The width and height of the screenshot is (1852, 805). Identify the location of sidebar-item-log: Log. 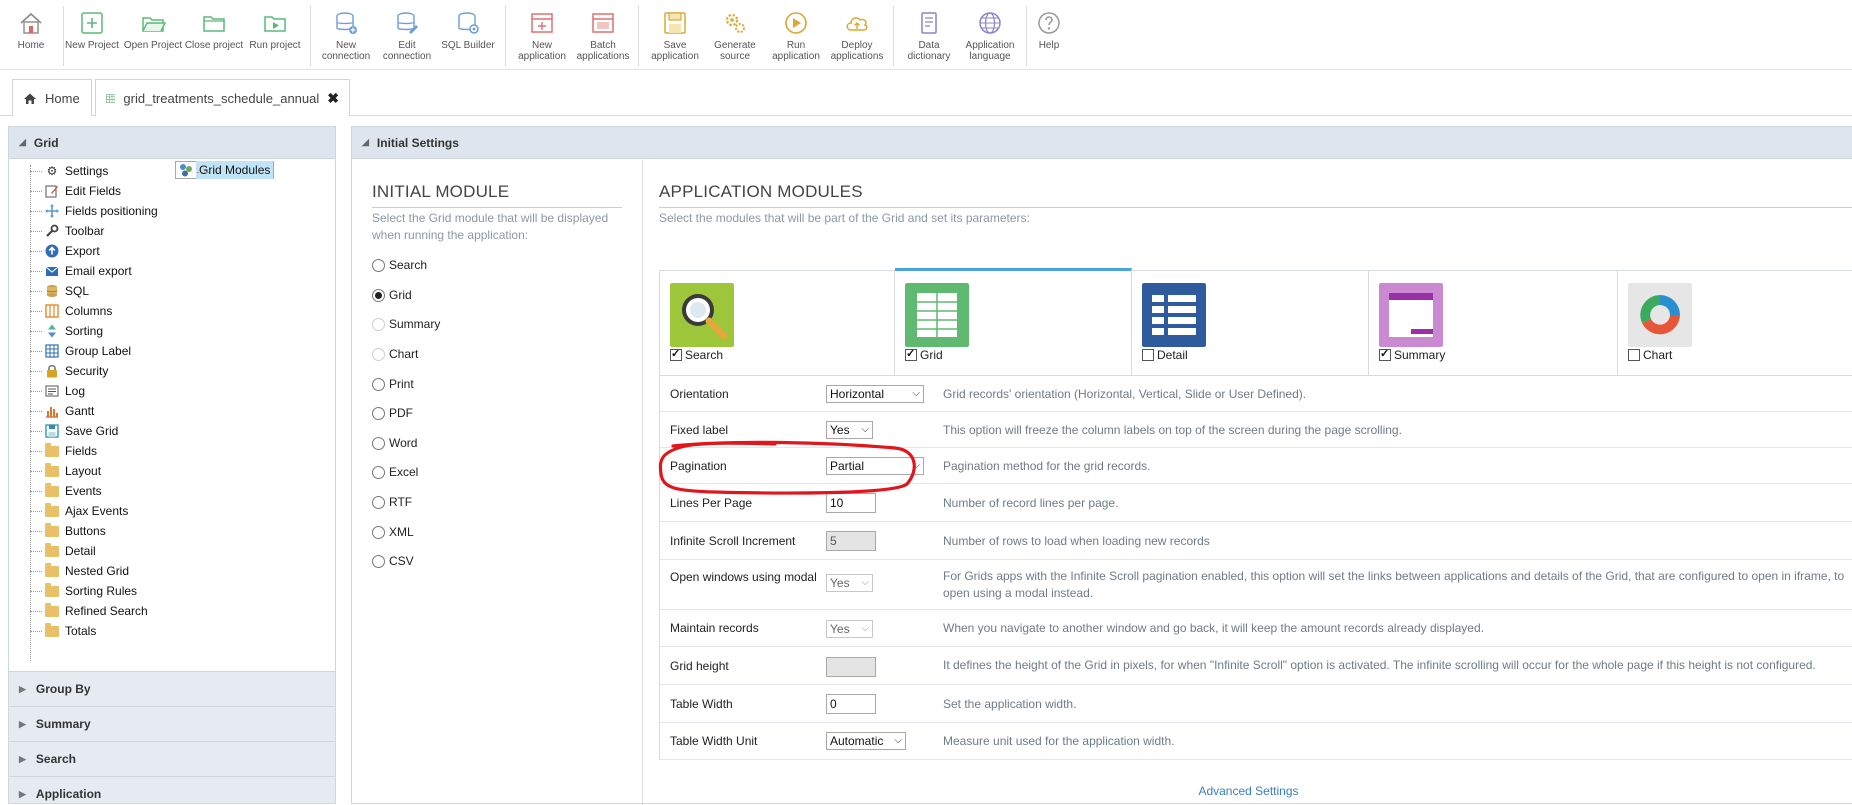
(172, 391).